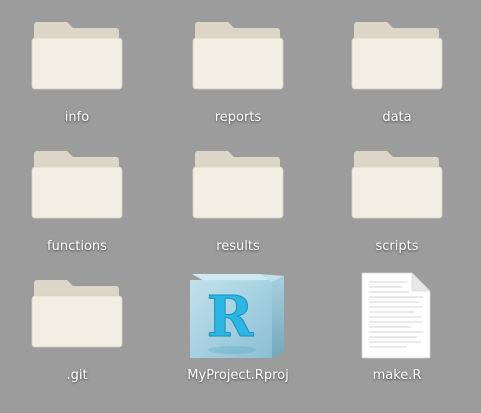 Image resolution: width=481 pixels, height=413 pixels. I want to click on r-logo-letter: R, so click(230, 317).